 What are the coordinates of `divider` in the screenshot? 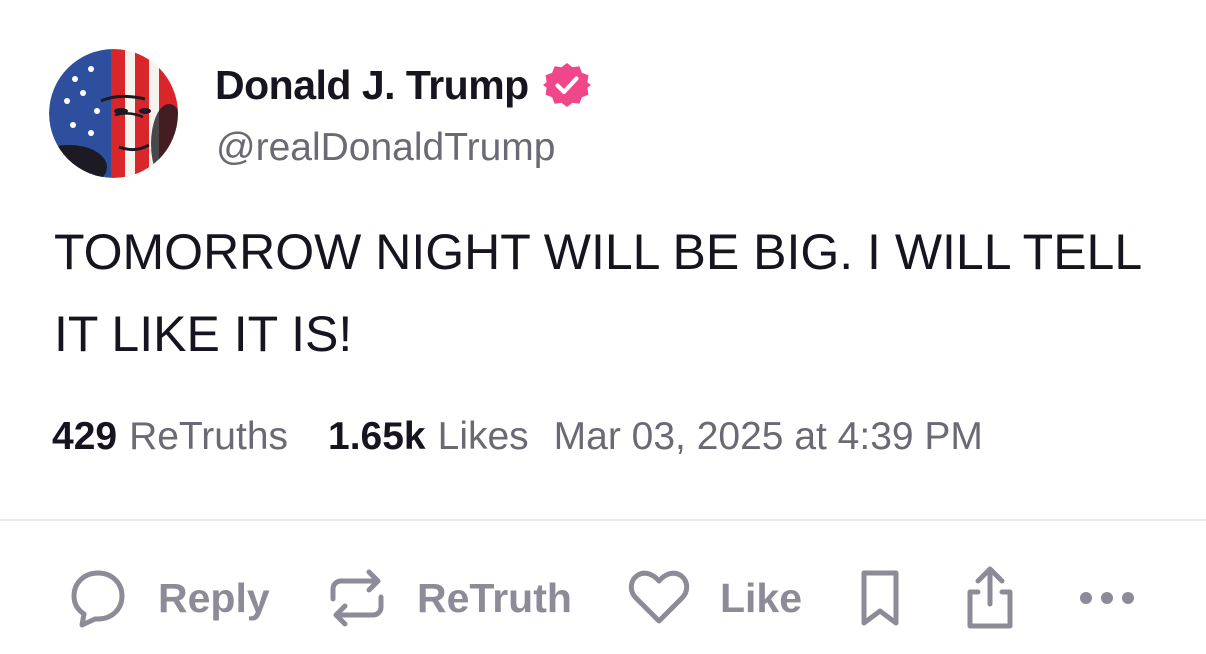 It's located at (603, 520).